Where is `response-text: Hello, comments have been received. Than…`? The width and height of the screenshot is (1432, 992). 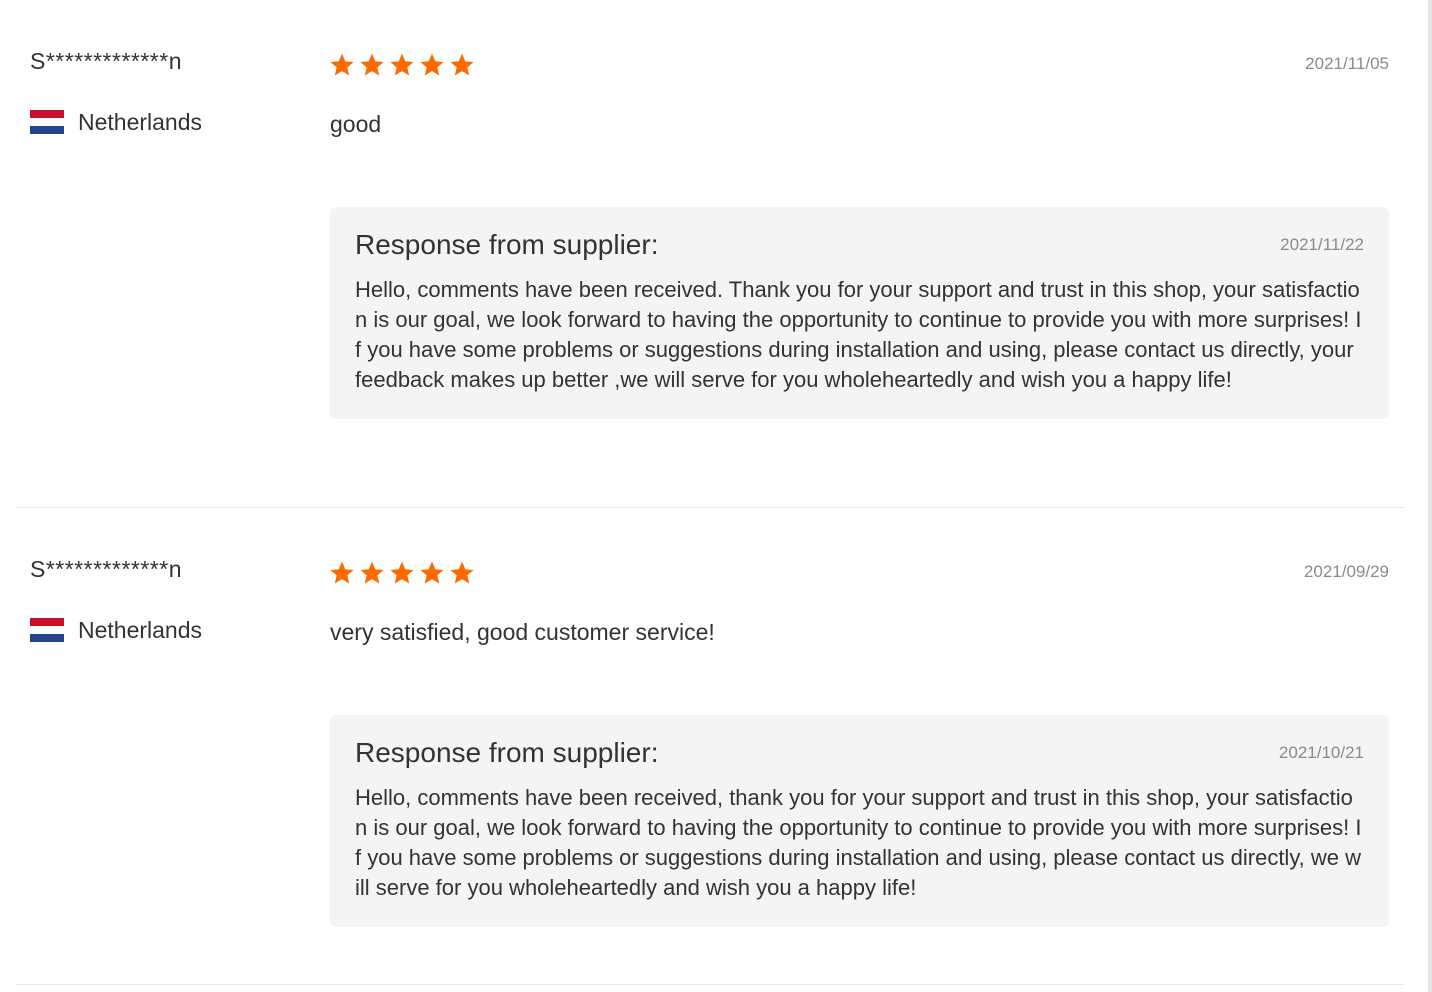 response-text: Hello, comments have been received. Than… is located at coordinates (858, 334).